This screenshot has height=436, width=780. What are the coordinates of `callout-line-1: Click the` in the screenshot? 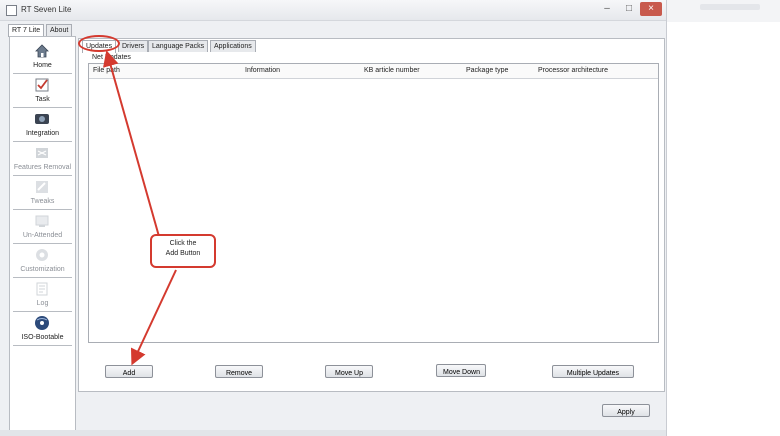 It's located at (183, 243).